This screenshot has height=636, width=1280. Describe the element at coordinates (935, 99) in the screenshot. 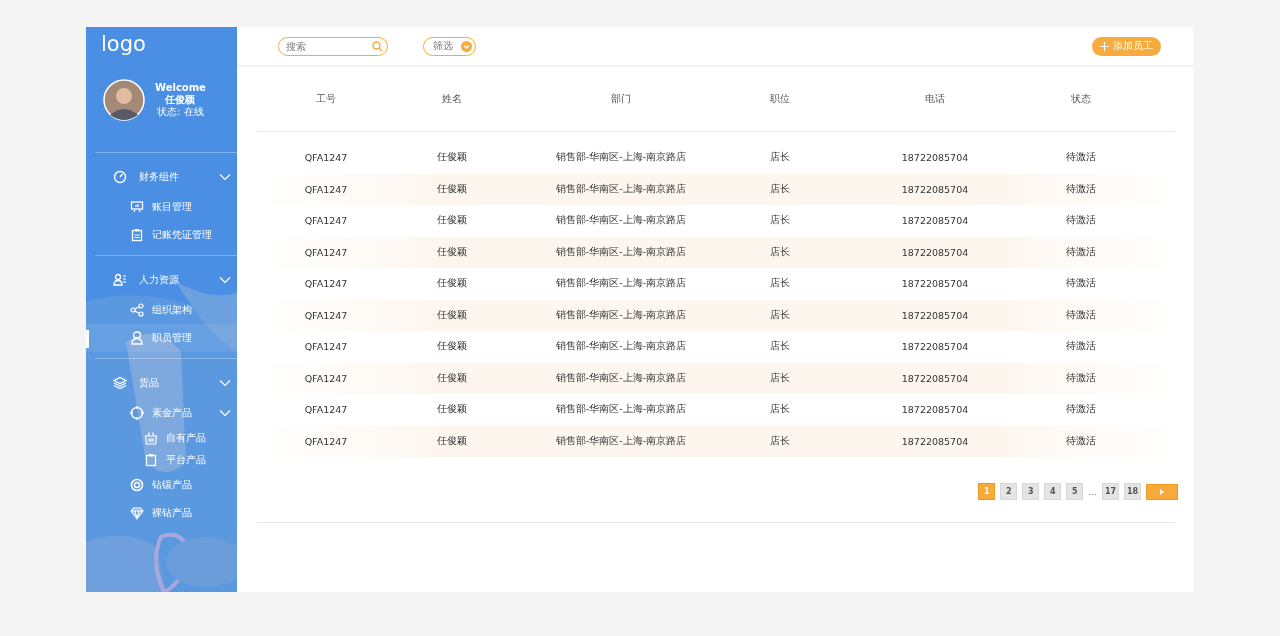

I see `column-header: 电话` at that location.